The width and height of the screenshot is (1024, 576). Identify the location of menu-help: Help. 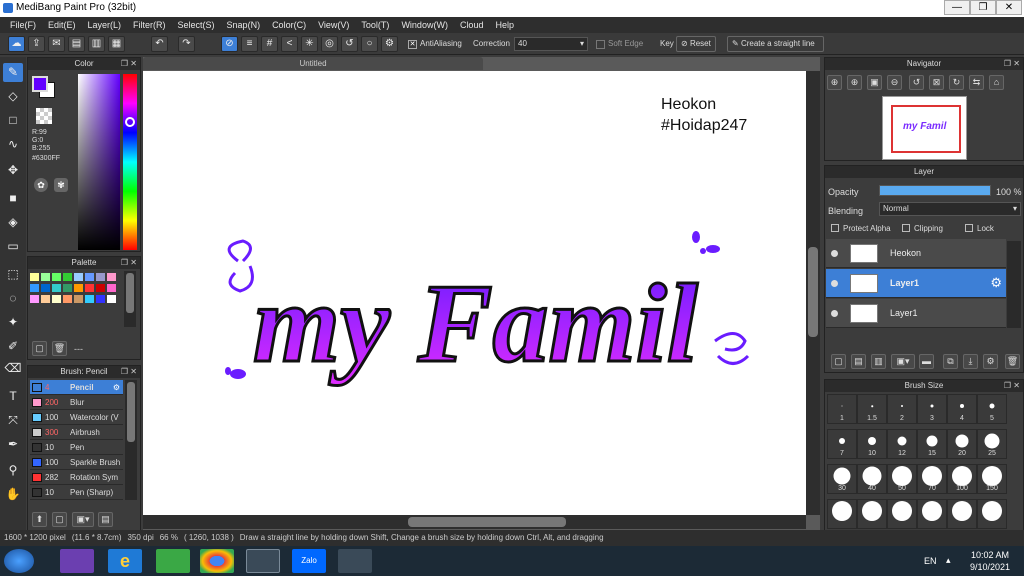
(504, 25).